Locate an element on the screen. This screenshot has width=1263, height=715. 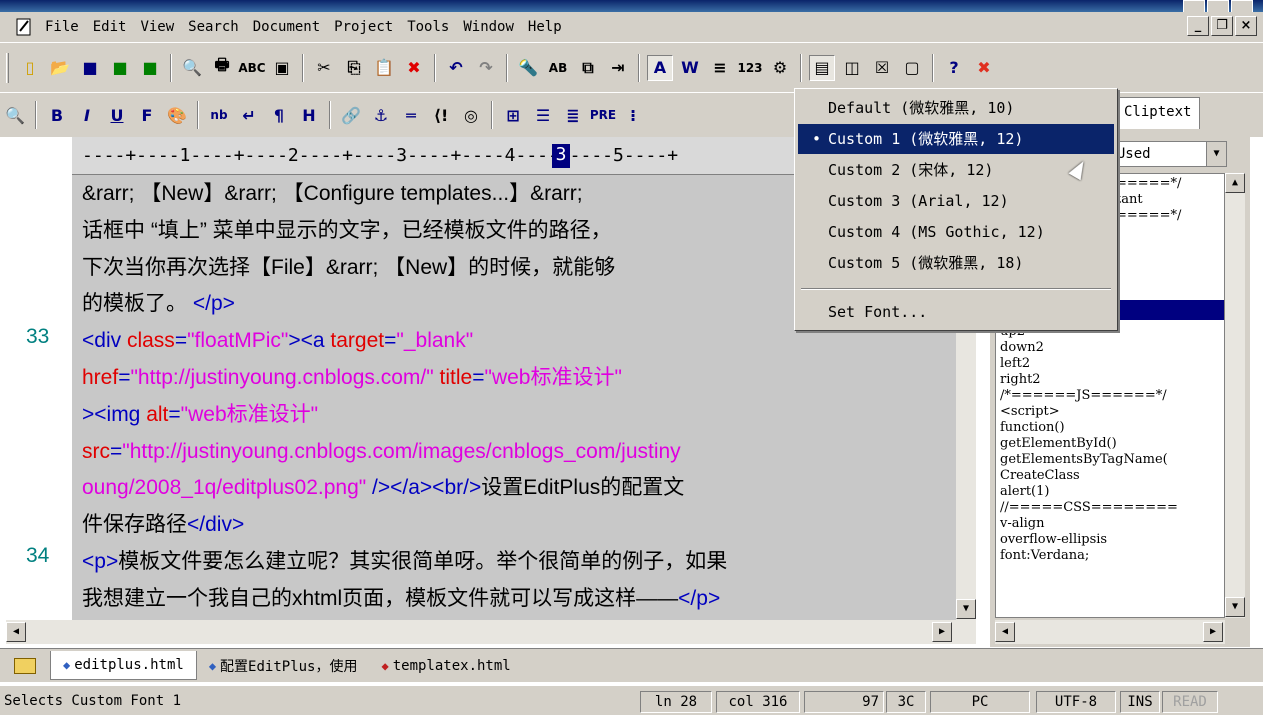
code-line: 我想建立一个我自己的xhtml页面，模板文件就可以写成这样——</p> is located at coordinates (401, 598).